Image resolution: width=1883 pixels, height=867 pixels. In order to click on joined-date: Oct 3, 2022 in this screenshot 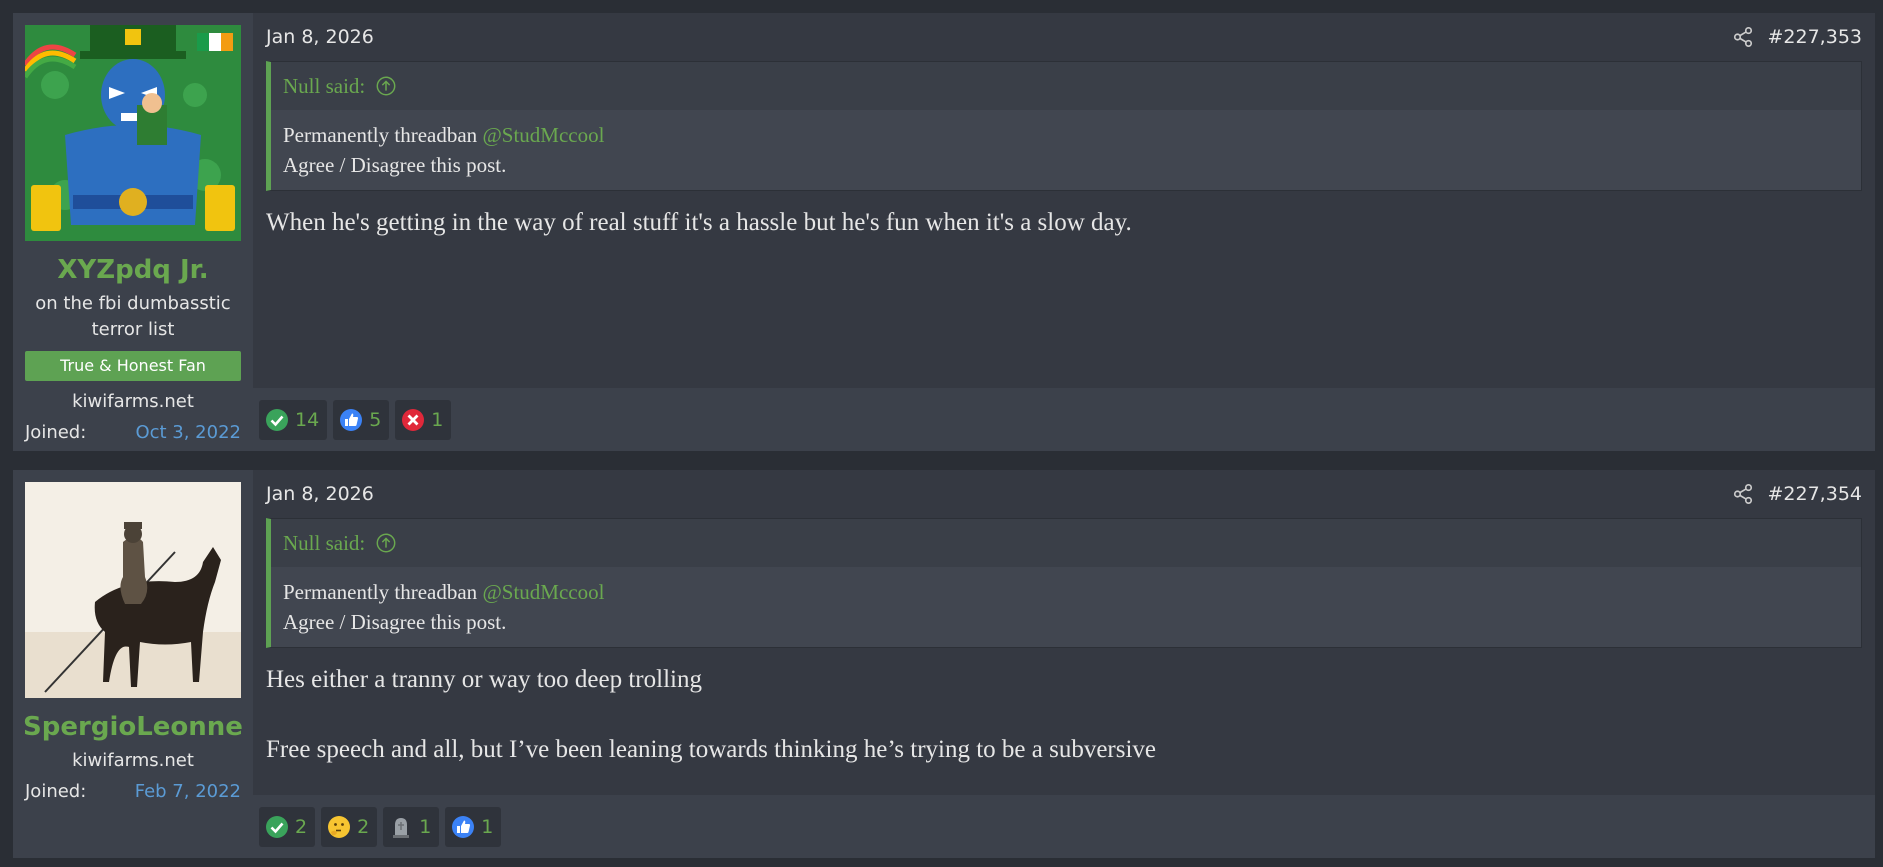, I will do `click(188, 432)`.